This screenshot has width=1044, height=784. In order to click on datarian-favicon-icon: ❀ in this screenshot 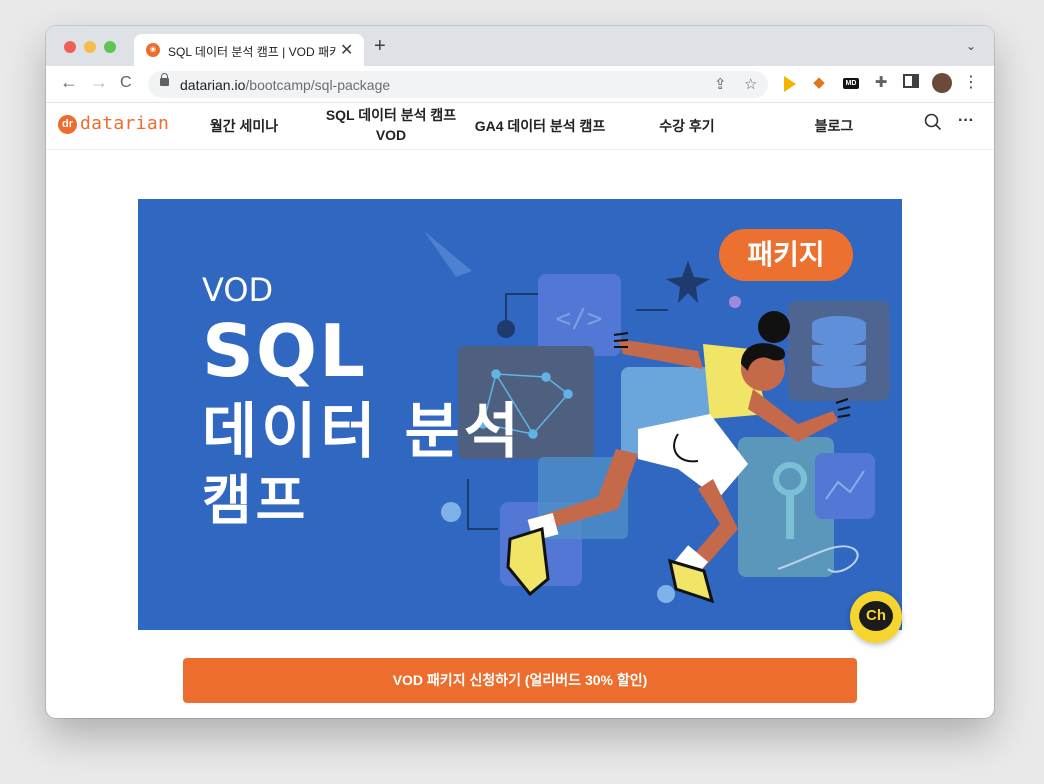, I will do `click(153, 50)`.